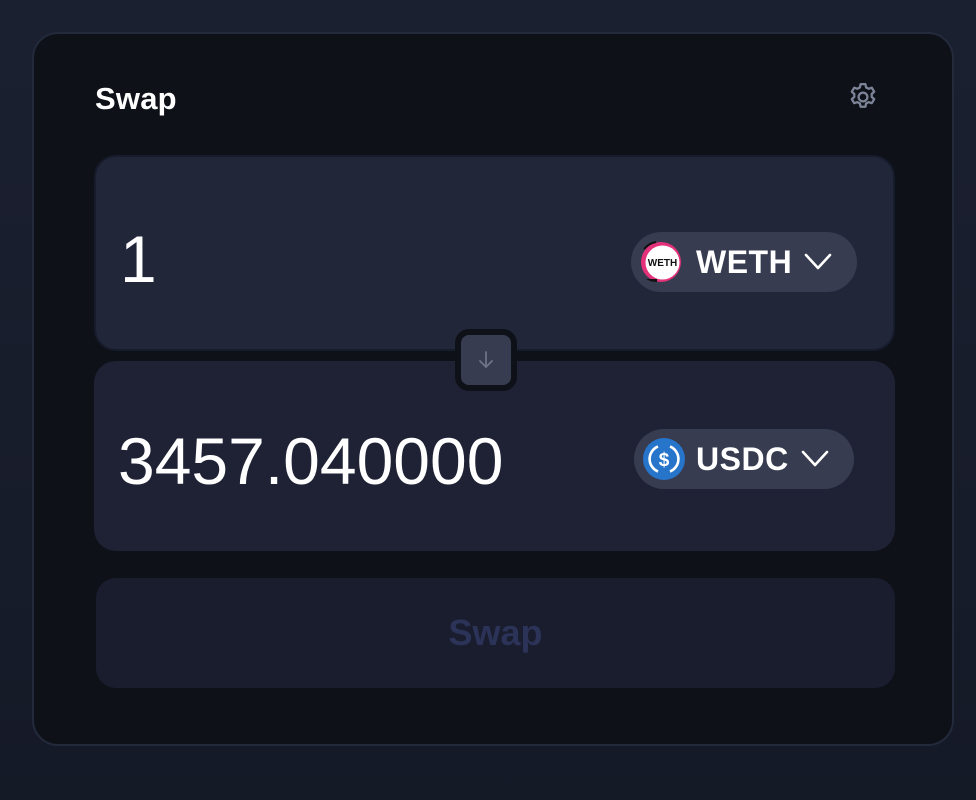 The image size is (976, 800). I want to click on flip-direction-button, so click(486, 360).